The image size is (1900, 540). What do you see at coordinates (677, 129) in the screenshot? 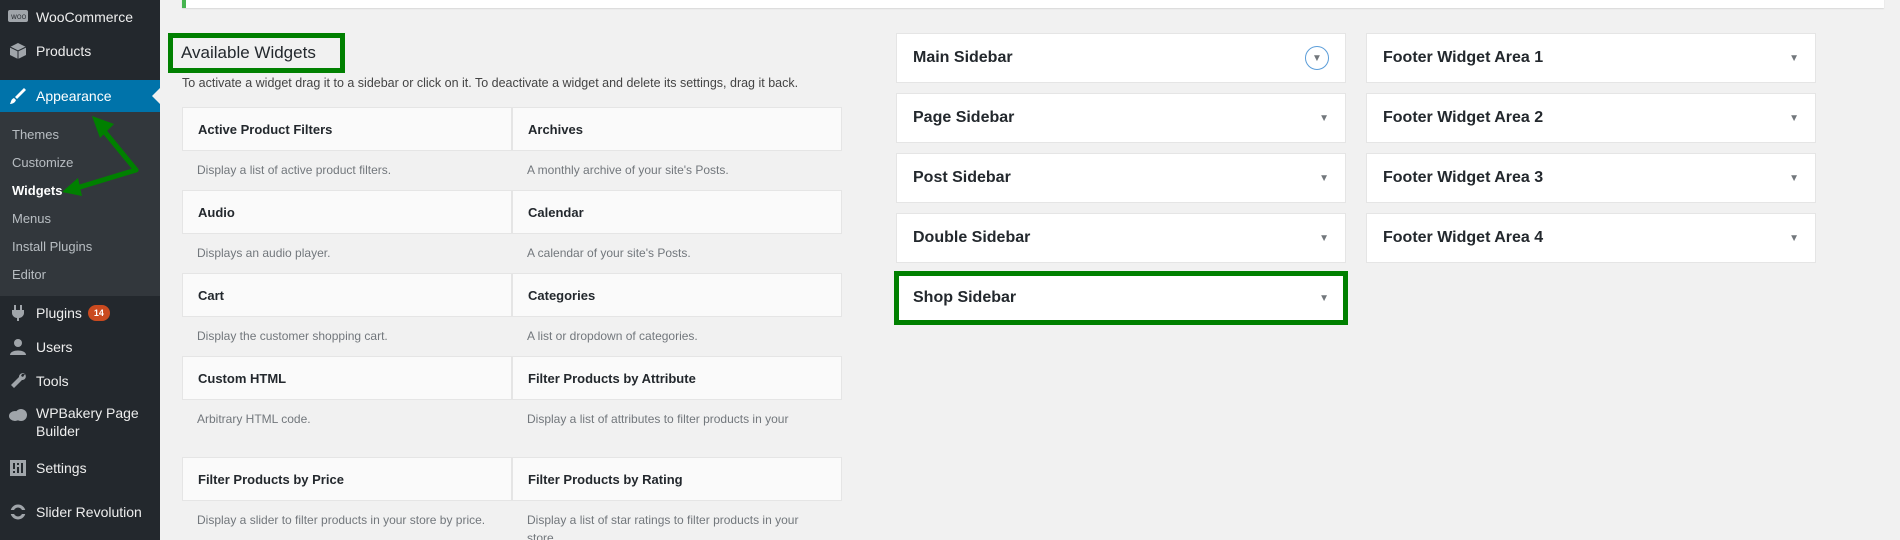
I see `widget-archives: Archives` at bounding box center [677, 129].